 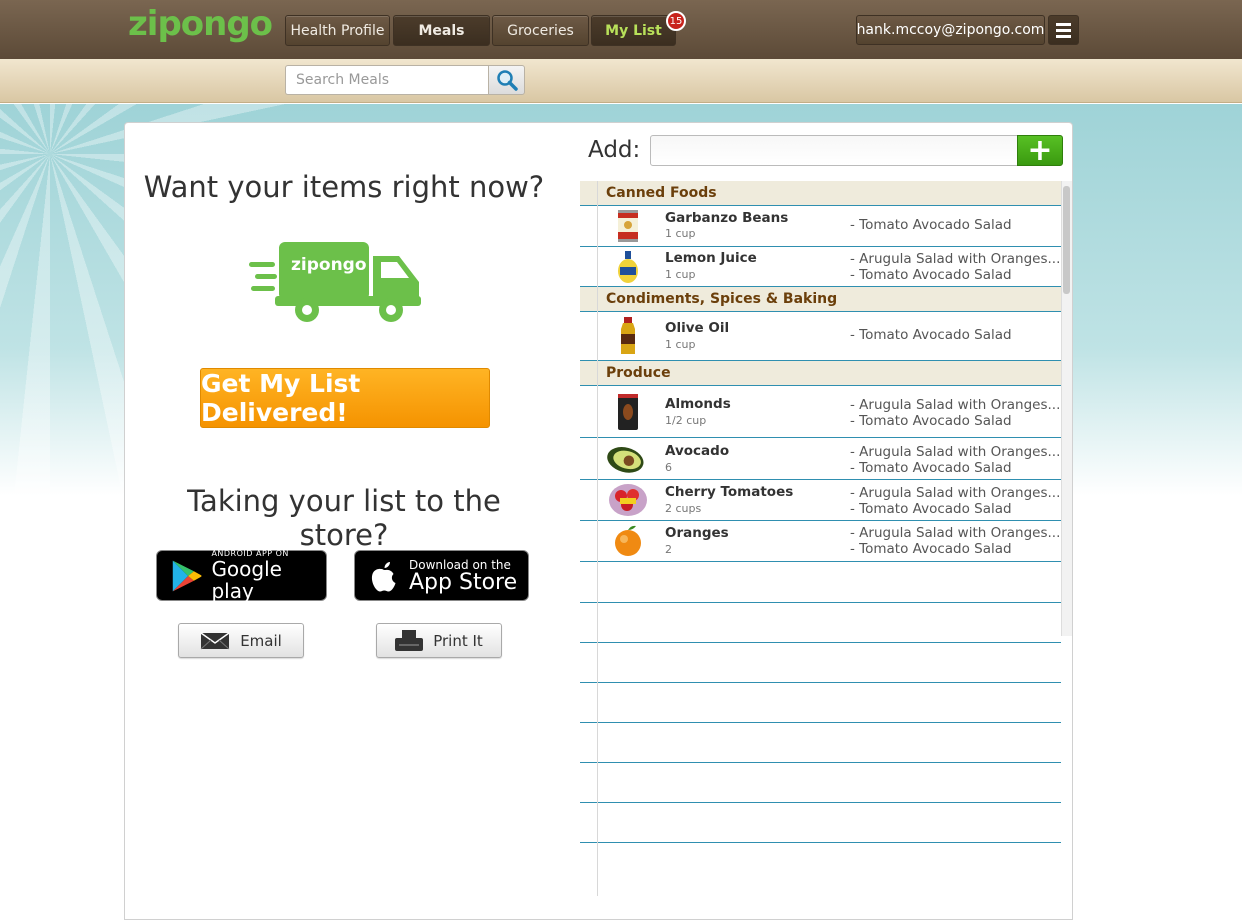 What do you see at coordinates (215, 640) in the screenshot?
I see `envelope-icon` at bounding box center [215, 640].